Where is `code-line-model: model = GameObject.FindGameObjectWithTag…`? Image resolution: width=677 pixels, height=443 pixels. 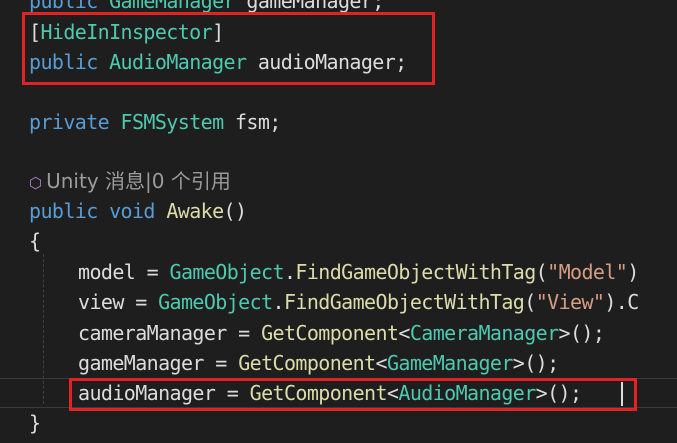 code-line-model: model = GameObject.FindGameObjectWithTag… is located at coordinates (358, 272).